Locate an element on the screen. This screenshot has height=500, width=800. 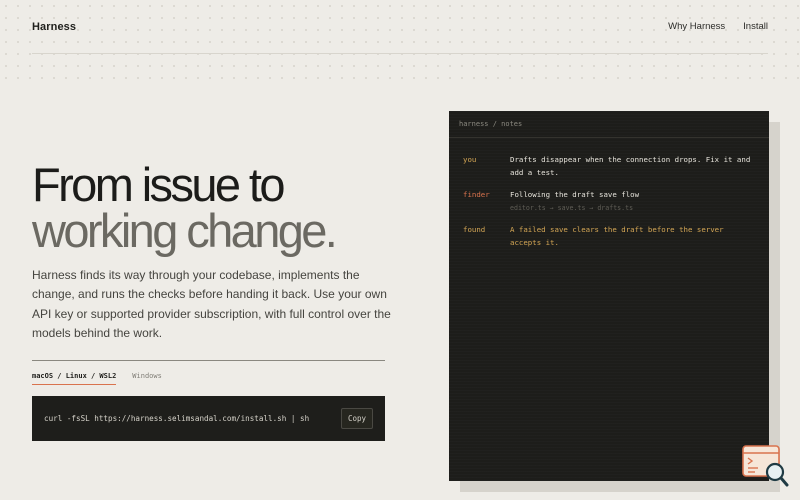
hero-title: From issue to working change. is located at coordinates (185, 207).